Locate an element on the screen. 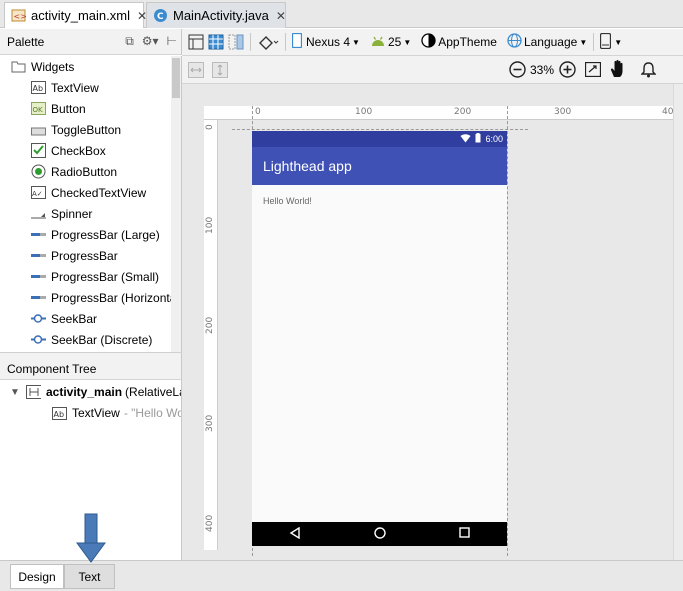 Image resolution: width=683 pixels, height=591 pixels. svg-text: OK is located at coordinates (38, 110).